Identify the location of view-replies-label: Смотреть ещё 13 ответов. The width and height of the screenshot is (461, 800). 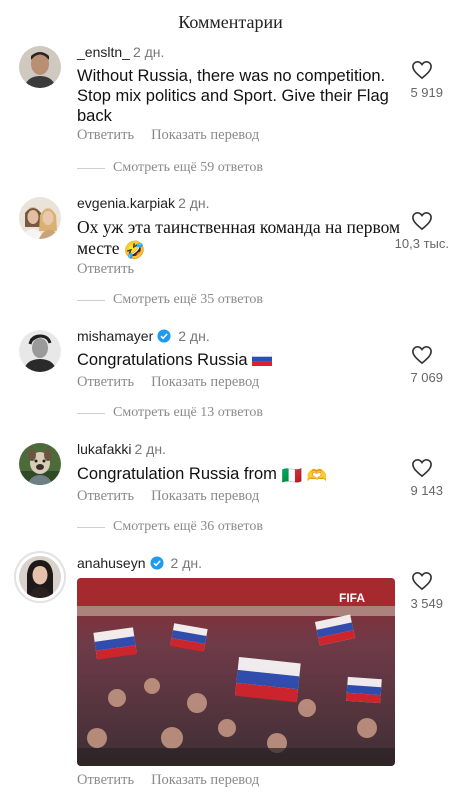
(188, 412).